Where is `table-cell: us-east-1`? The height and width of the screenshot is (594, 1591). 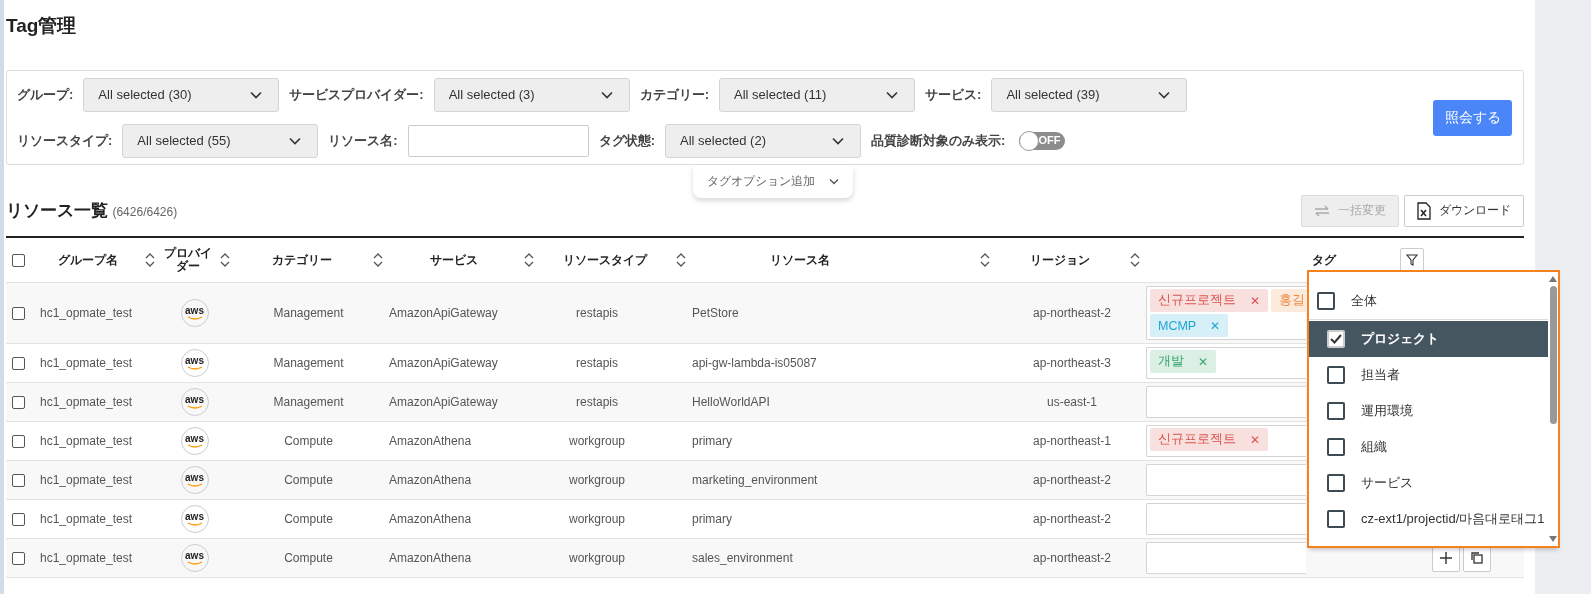
table-cell: us-east-1 is located at coordinates (1072, 402).